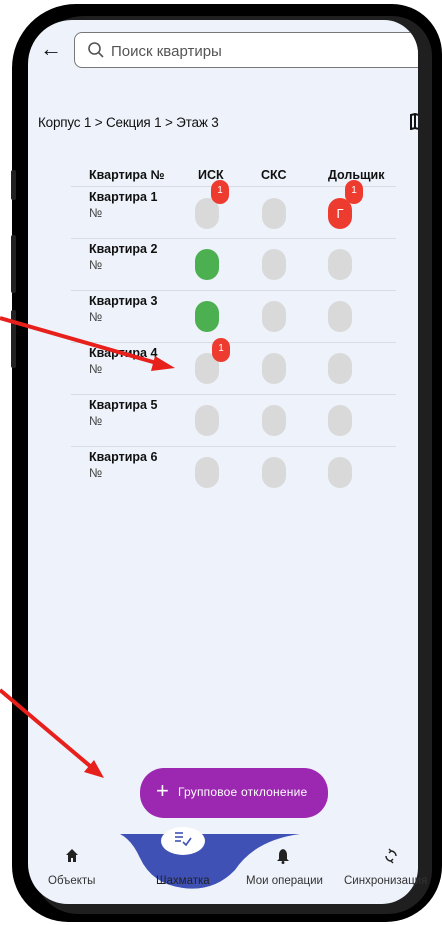 This screenshot has width=442, height=925. What do you see at coordinates (414, 121) in the screenshot?
I see `map-icon` at bounding box center [414, 121].